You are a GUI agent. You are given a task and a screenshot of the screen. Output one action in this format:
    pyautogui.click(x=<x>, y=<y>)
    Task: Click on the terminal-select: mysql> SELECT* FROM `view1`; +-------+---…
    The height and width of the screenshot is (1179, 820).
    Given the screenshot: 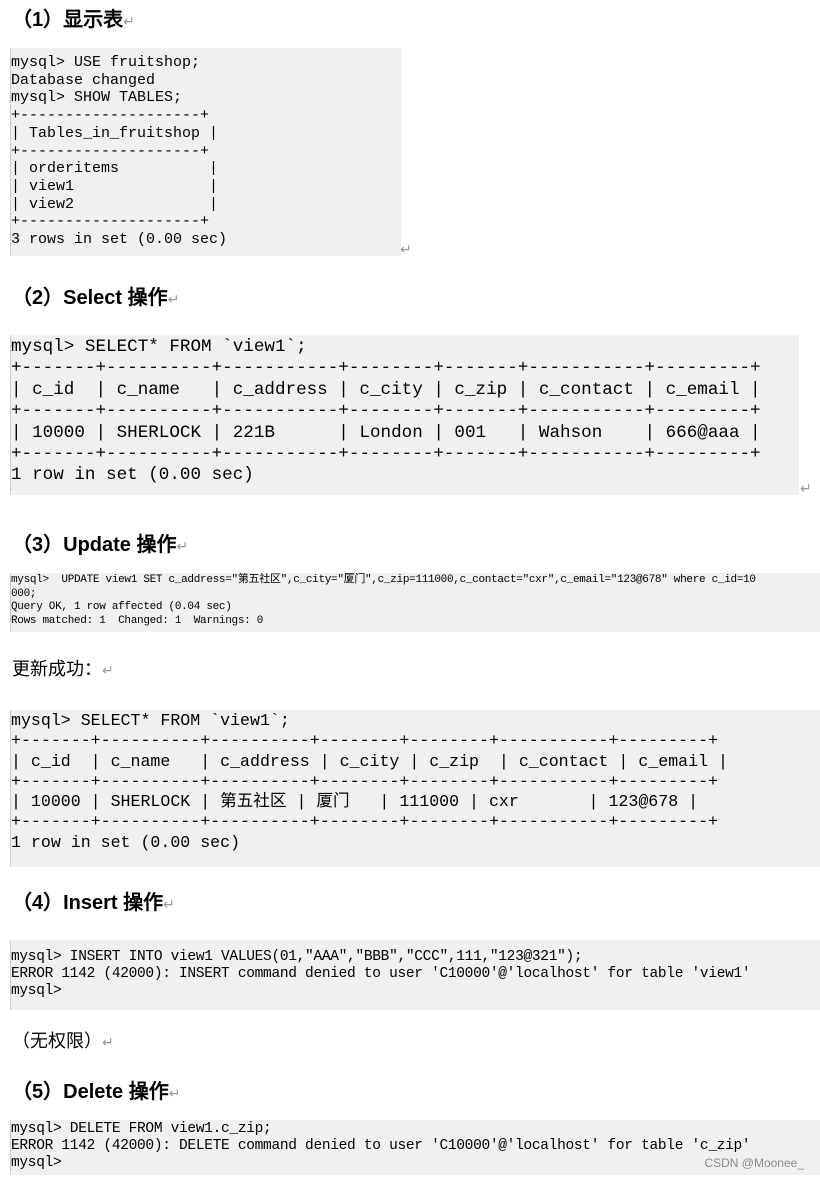 What is the action you would take?
    pyautogui.click(x=404, y=415)
    